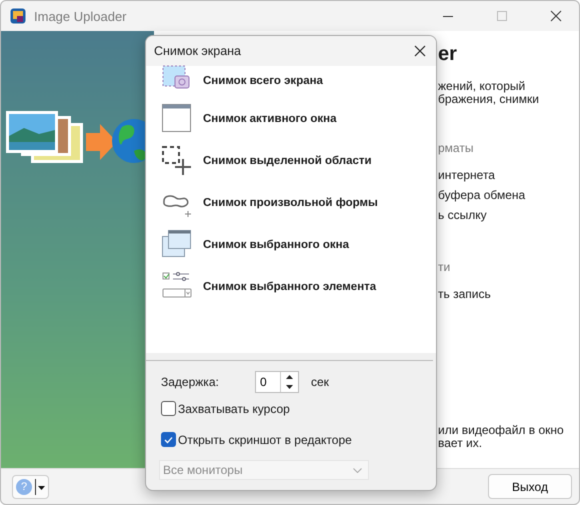 This screenshot has width=580, height=505. I want to click on dialog-title: Снимок экрана, so click(198, 51).